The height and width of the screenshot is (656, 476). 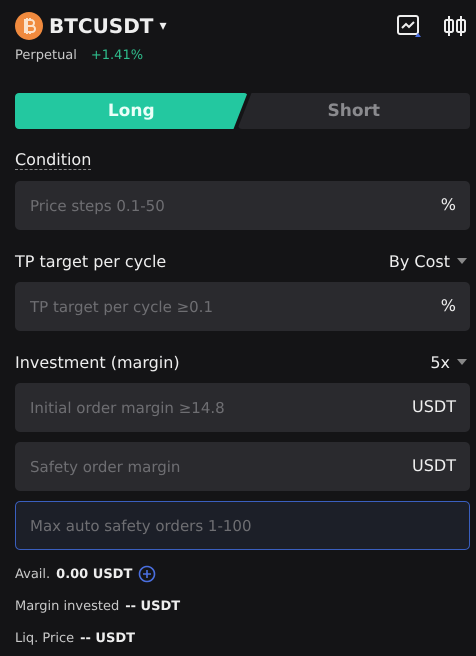 What do you see at coordinates (46, 55) in the screenshot?
I see `contract-type: Perpetual` at bounding box center [46, 55].